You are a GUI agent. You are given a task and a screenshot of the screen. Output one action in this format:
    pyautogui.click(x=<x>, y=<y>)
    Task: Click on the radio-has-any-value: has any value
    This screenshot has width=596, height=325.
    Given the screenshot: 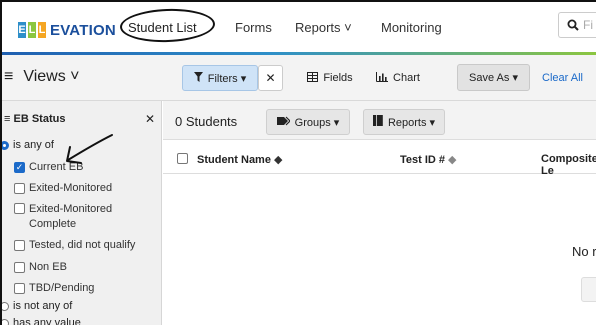 What is the action you would take?
    pyautogui.click(x=41, y=321)
    